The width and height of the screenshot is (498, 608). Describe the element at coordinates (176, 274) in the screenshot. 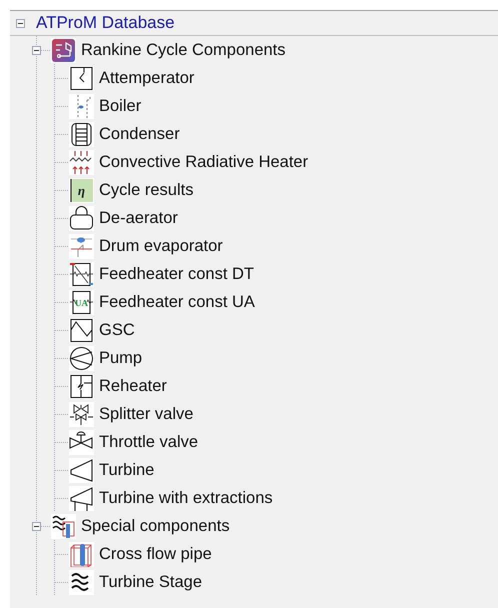

I see `tree-item: Feedheater const DT` at that location.